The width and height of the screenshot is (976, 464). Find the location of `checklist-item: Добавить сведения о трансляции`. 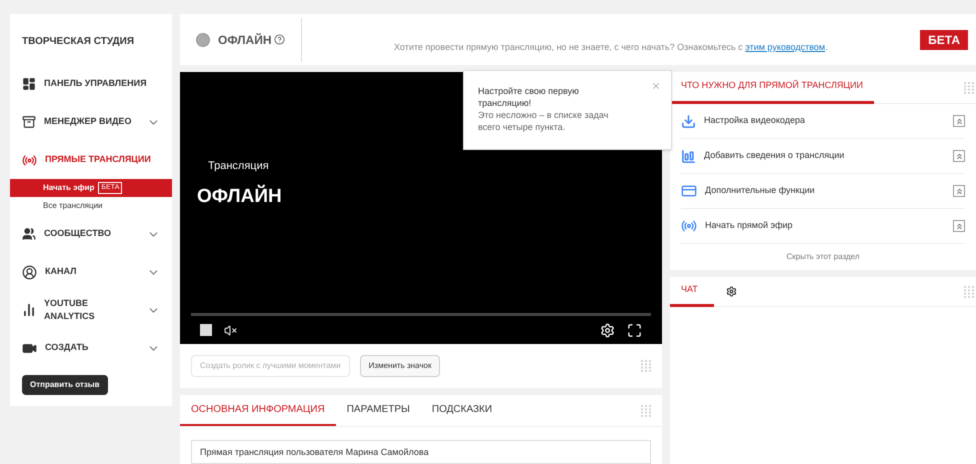

checklist-item: Добавить сведения о трансляции is located at coordinates (823, 156).